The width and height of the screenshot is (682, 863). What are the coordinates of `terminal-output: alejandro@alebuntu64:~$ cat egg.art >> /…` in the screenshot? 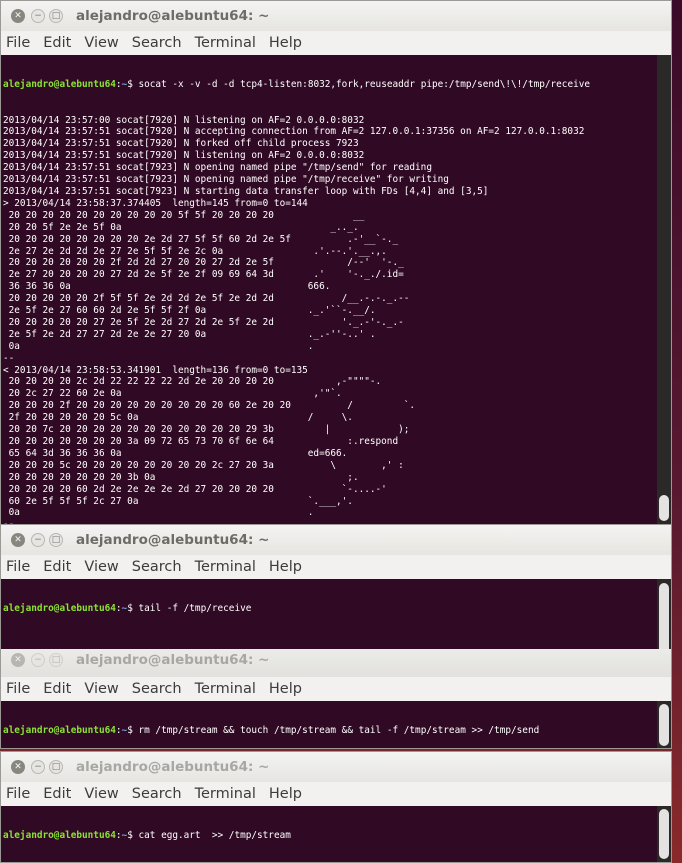 It's located at (336, 834).